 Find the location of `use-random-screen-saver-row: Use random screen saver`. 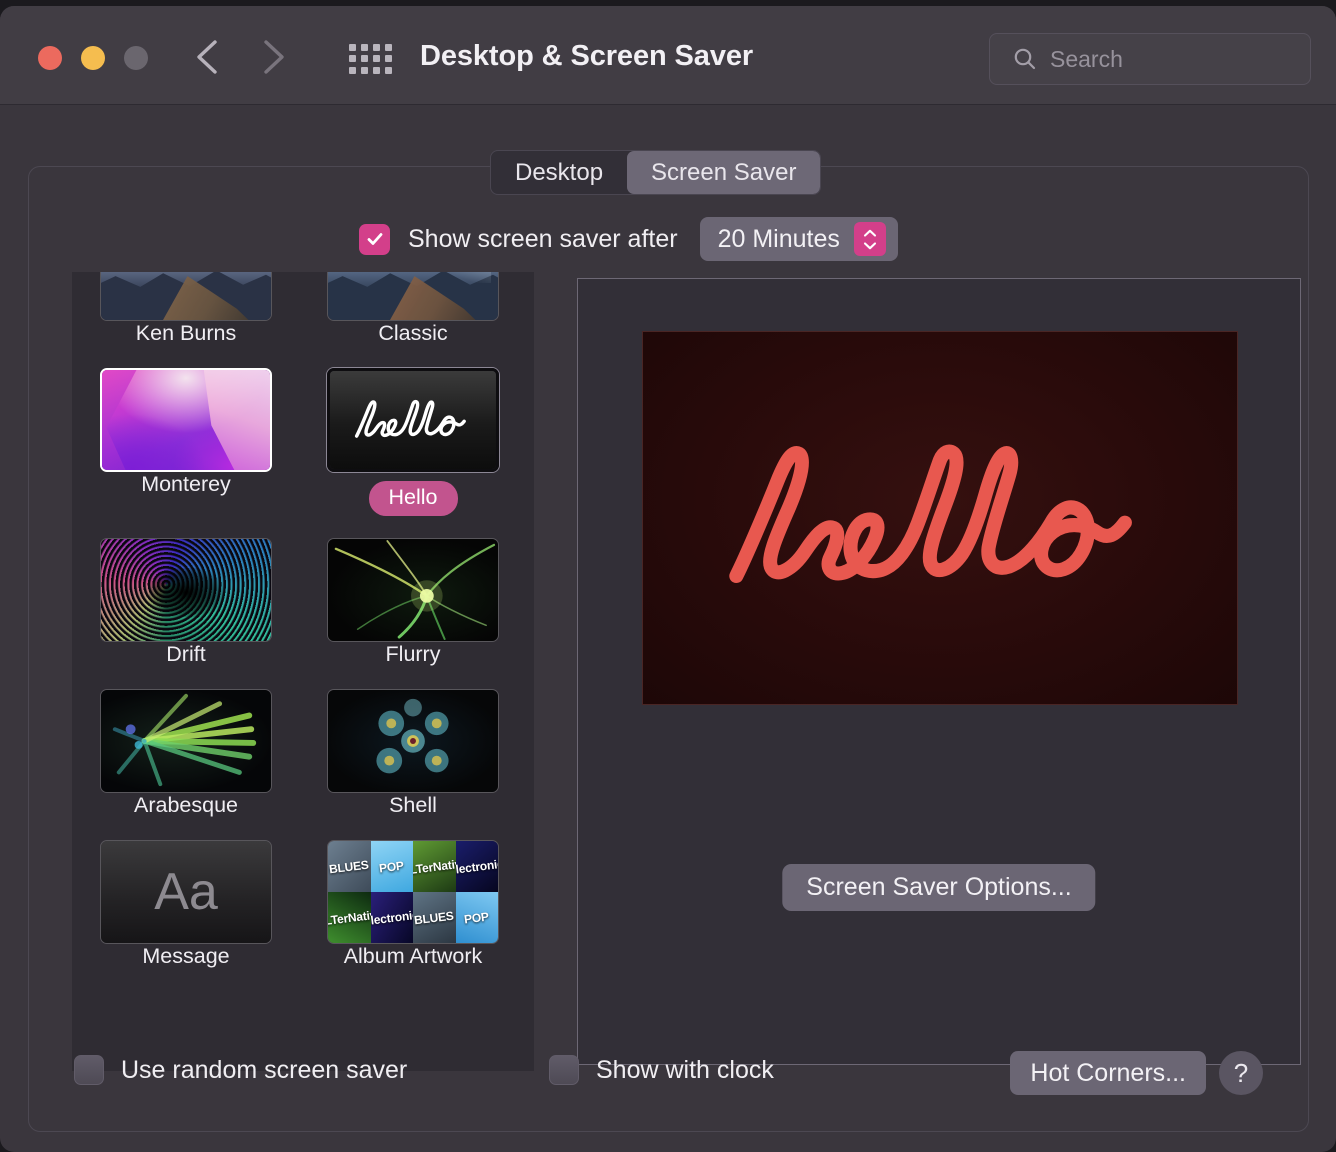

use-random-screen-saver-row: Use random screen saver is located at coordinates (240, 1070).